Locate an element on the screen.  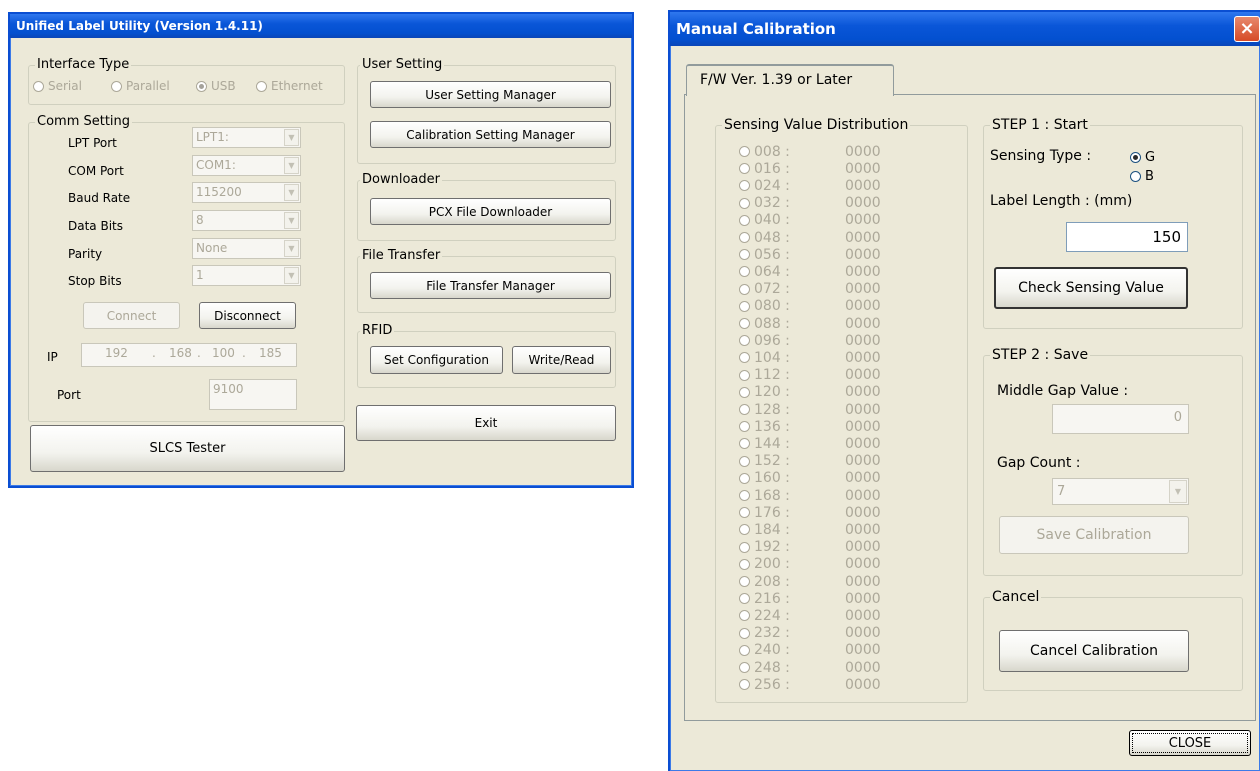
distribution-row-label: 088 : is located at coordinates (772, 323).